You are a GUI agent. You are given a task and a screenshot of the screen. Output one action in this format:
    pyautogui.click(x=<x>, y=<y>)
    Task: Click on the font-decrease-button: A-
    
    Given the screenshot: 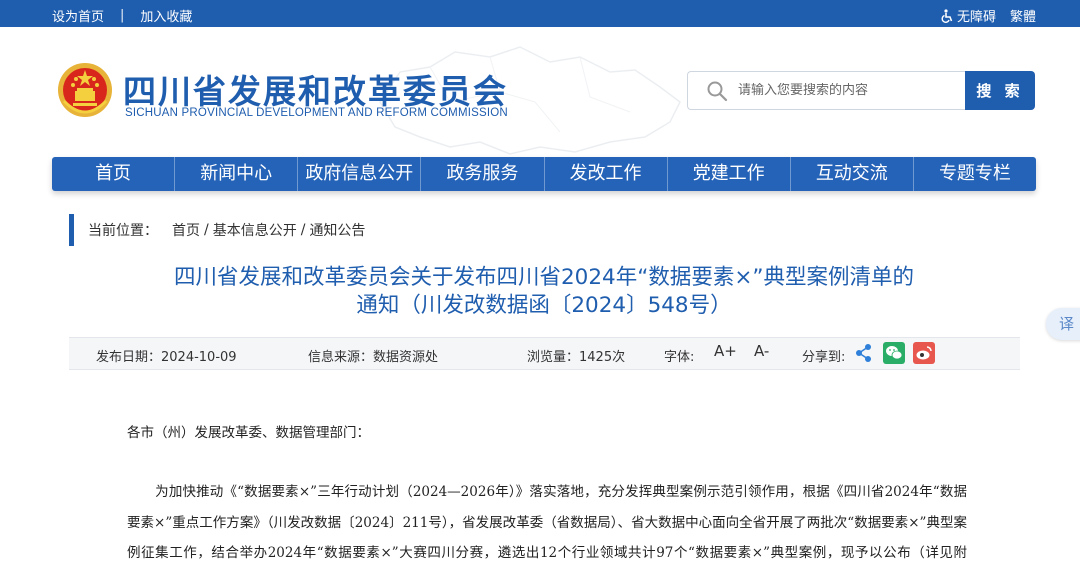 What is the action you would take?
    pyautogui.click(x=761, y=351)
    